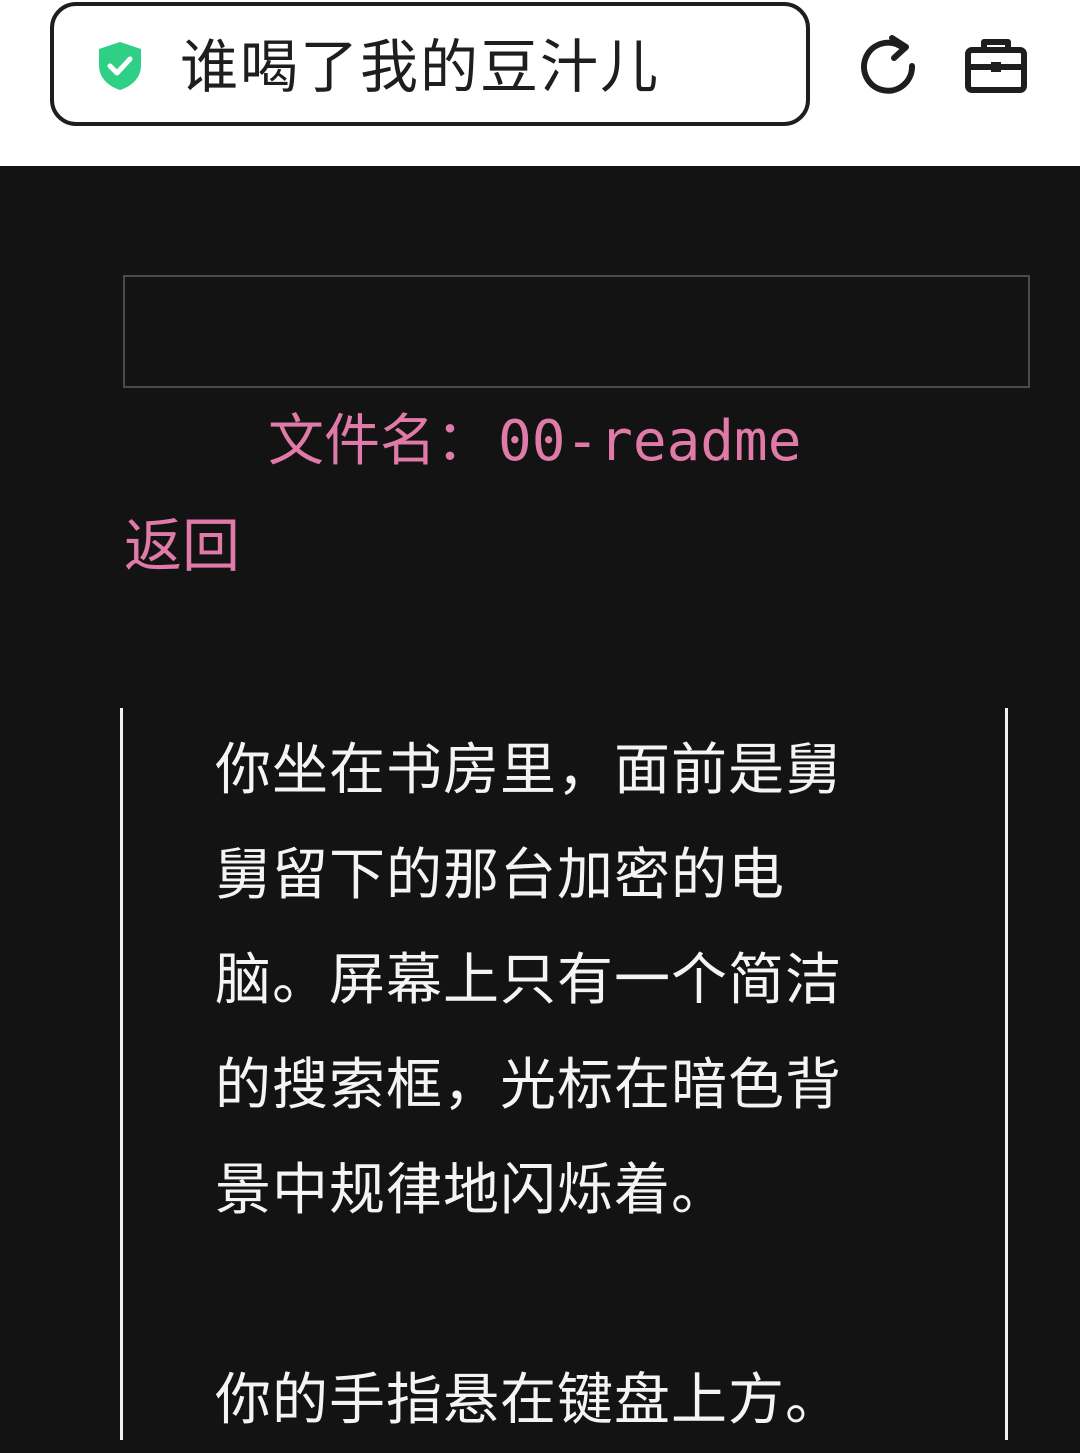  Describe the element at coordinates (996, 66) in the screenshot. I see `toolbox-icon` at that location.